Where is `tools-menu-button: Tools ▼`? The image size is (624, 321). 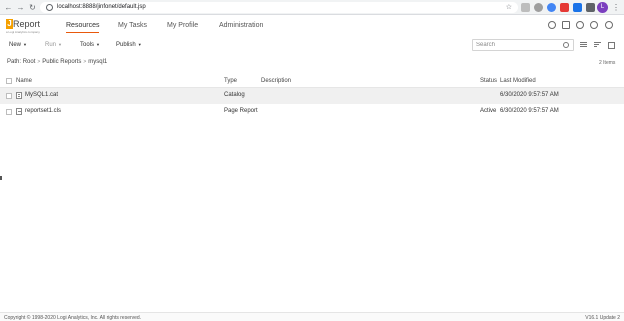
tools-menu-button: Tools ▼ is located at coordinates (90, 45).